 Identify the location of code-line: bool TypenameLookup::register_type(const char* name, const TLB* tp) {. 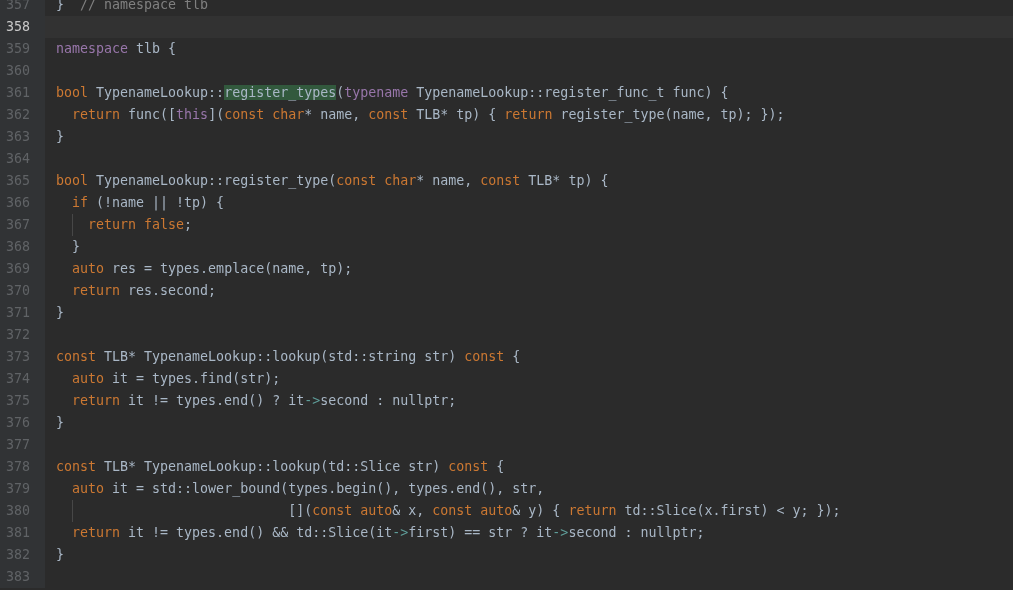
(332, 181).